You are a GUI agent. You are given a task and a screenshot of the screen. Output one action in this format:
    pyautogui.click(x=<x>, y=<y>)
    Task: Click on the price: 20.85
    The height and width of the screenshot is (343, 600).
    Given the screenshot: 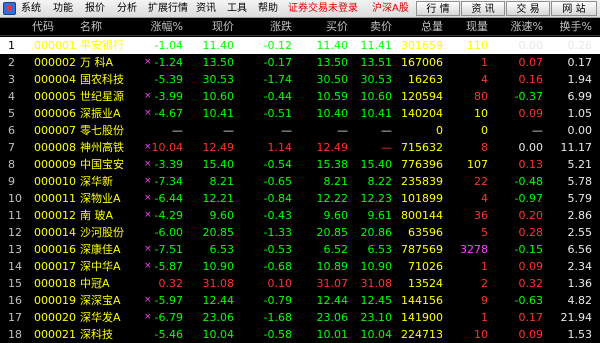 What is the action you would take?
    pyautogui.click(x=218, y=232)
    